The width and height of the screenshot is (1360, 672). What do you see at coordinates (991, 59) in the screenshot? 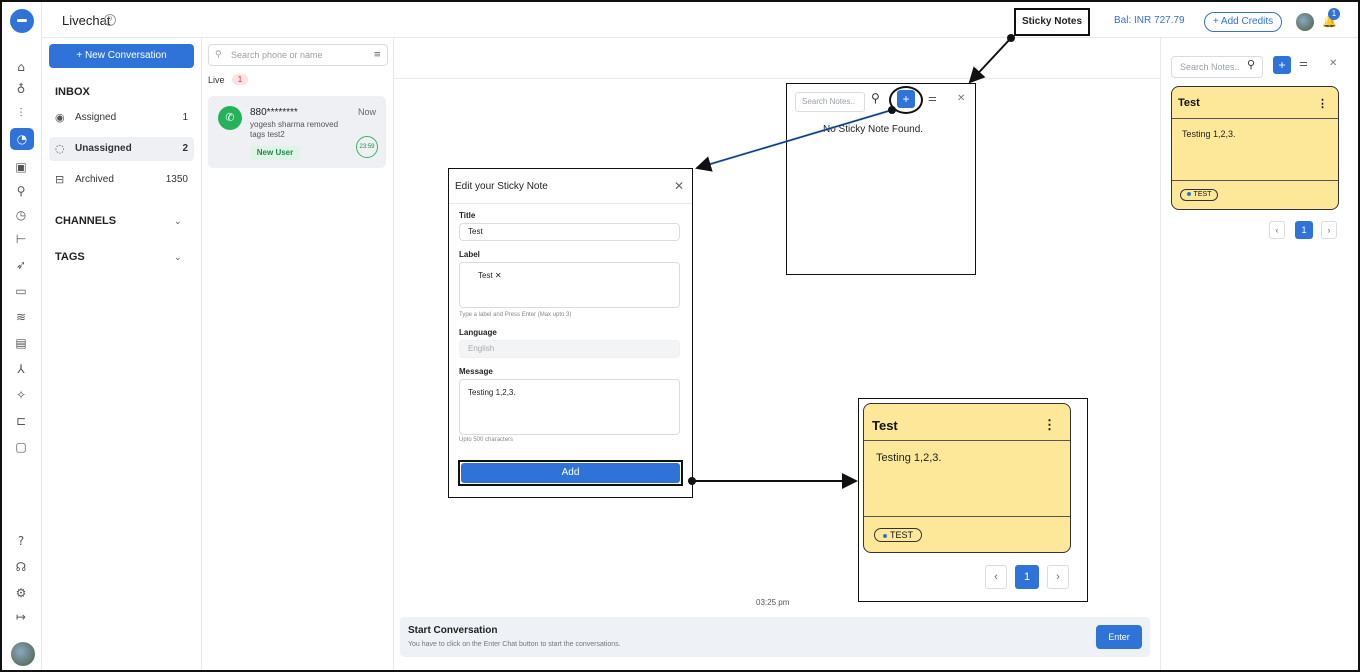
I see `arrow-sticky-to-popup` at bounding box center [991, 59].